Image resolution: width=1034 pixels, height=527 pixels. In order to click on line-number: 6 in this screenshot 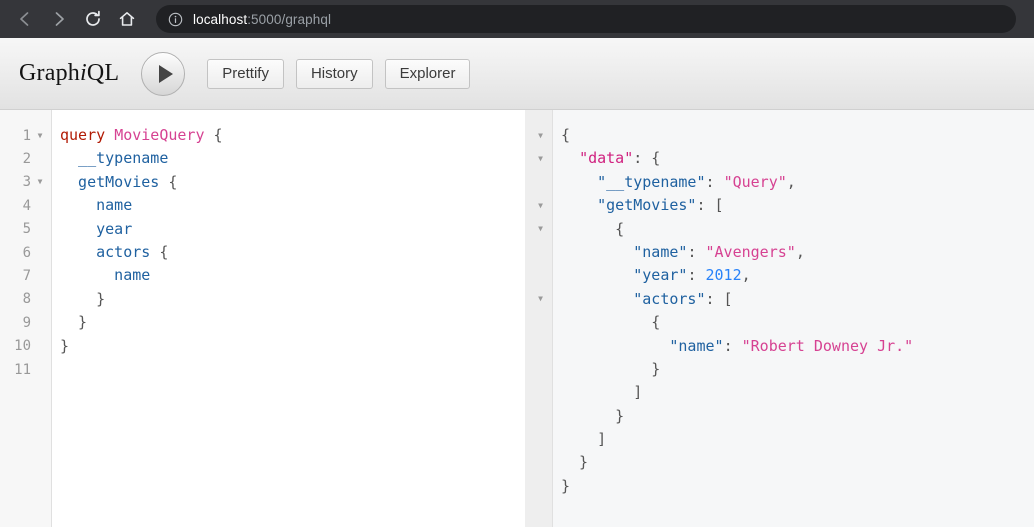, I will do `click(26, 252)`.